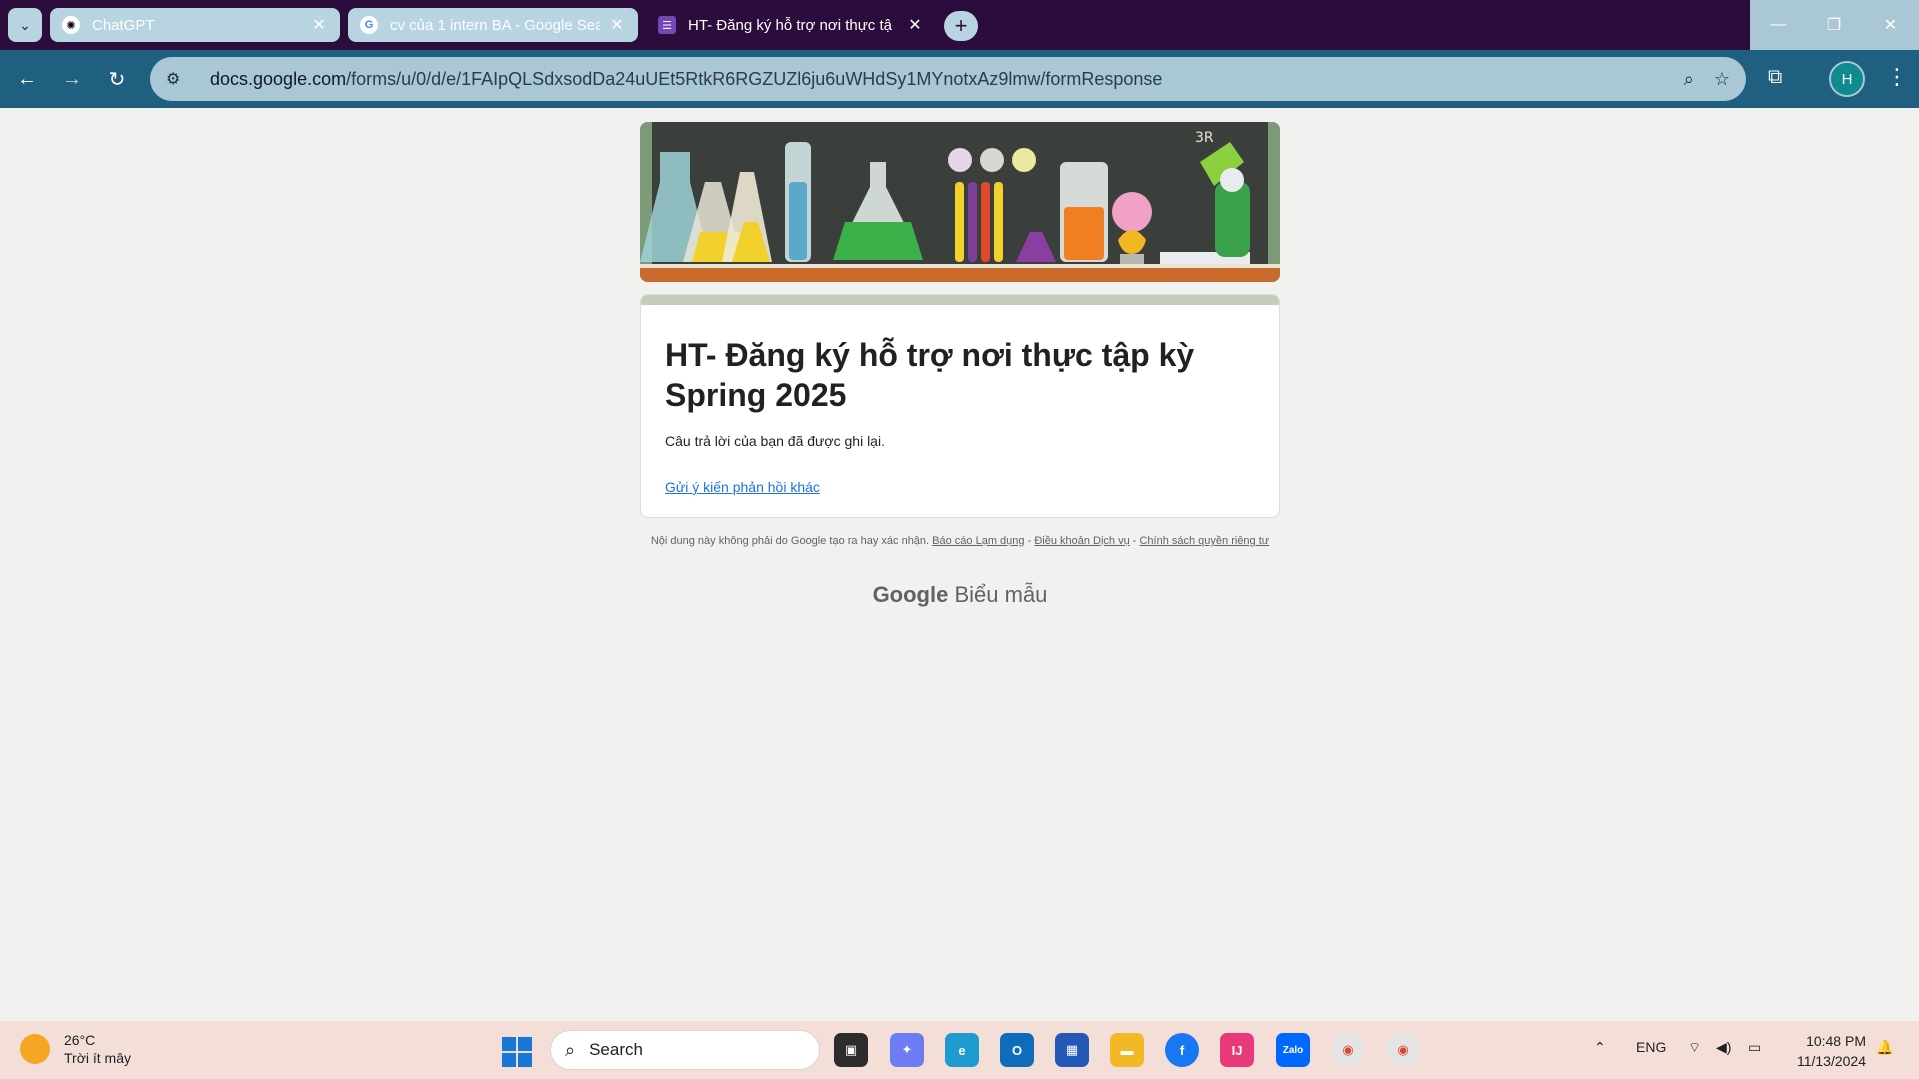  I want to click on reload-button: ↻, so click(117, 79).